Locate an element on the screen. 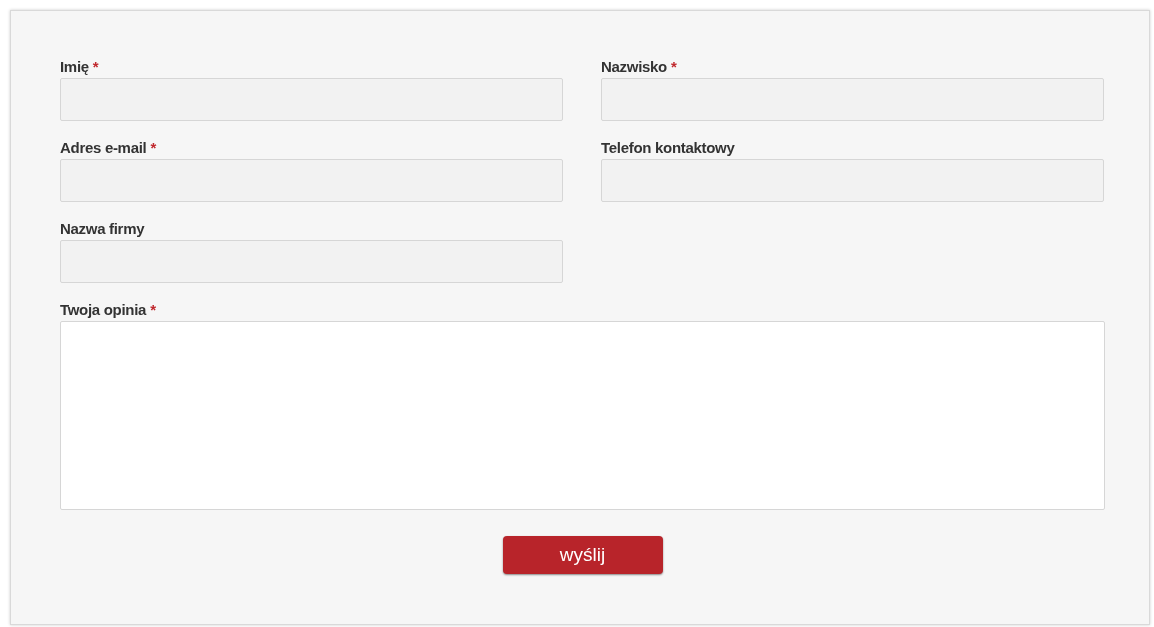 Image resolution: width=1154 pixels, height=627 pixels. field-label: Adres e-mail is located at coordinates (103, 147).